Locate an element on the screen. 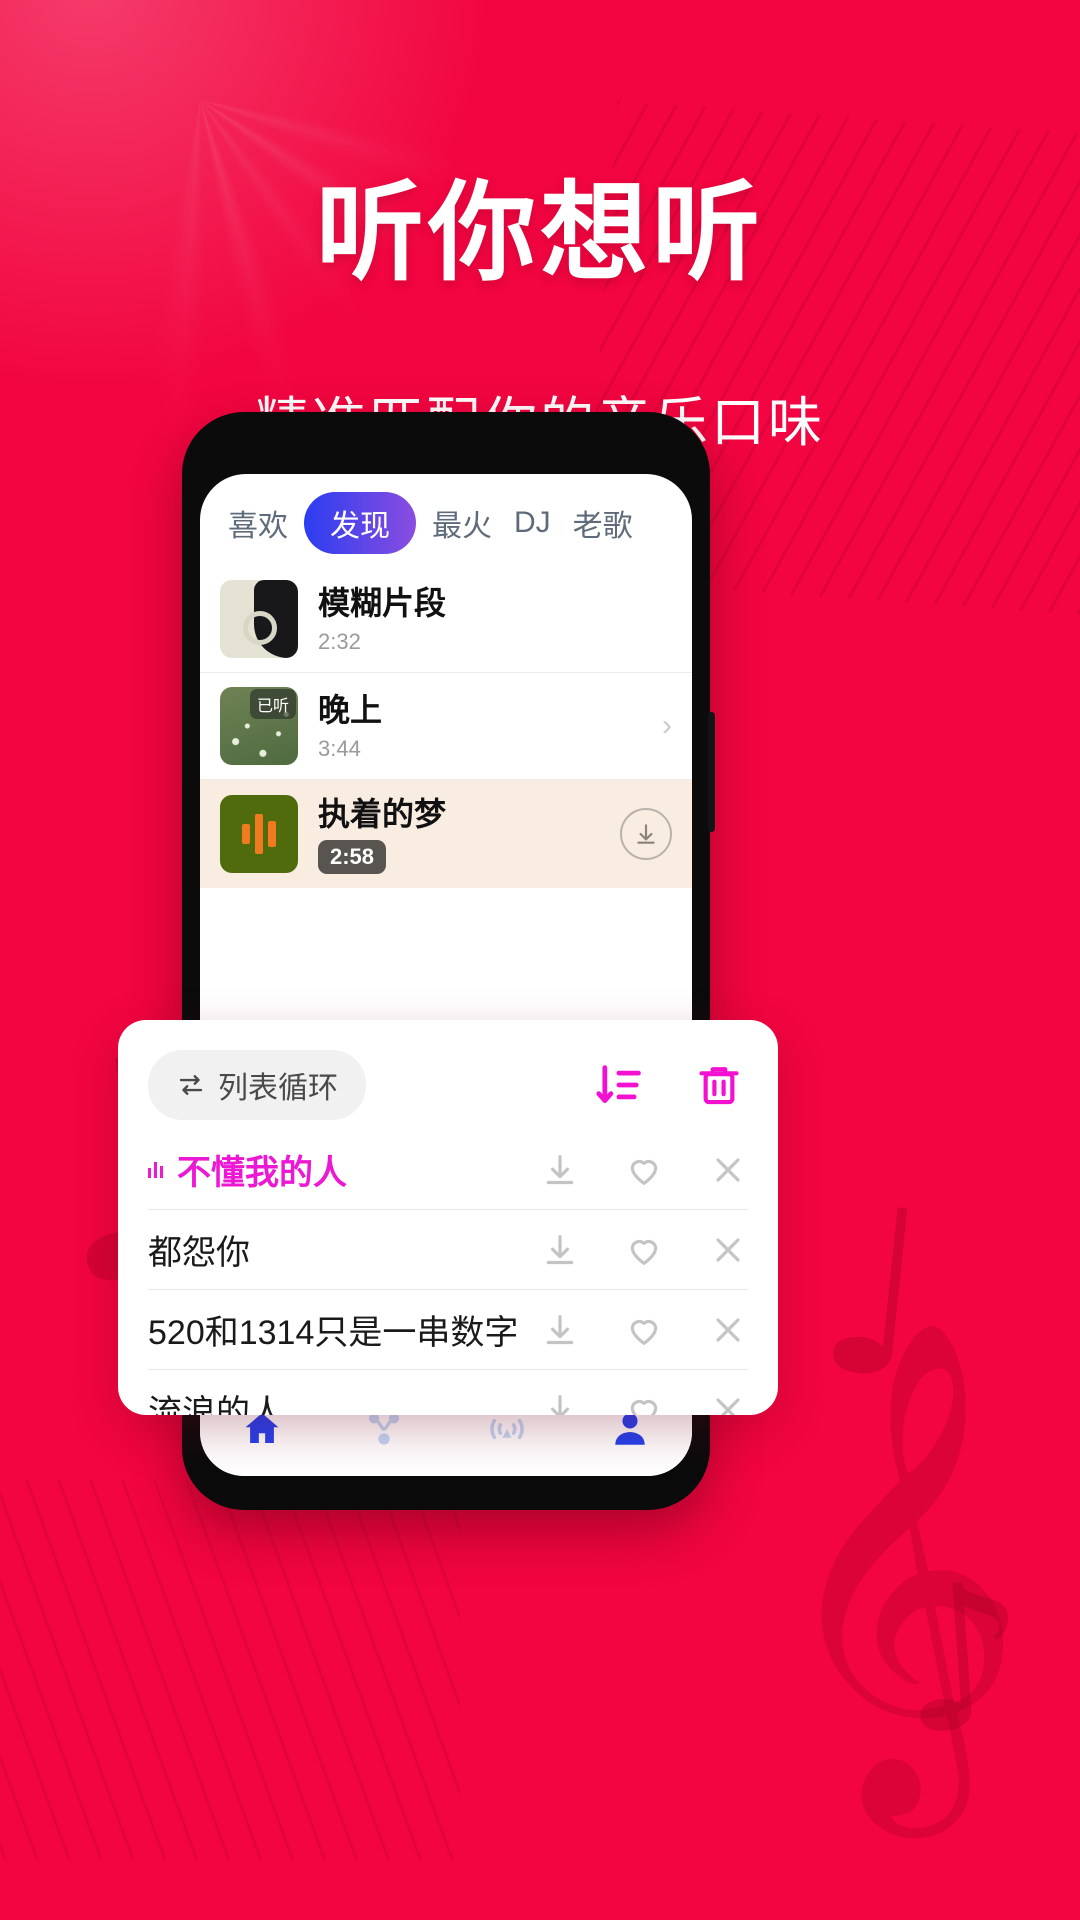 This screenshot has height=1920, width=1080. playlist-row: 都怨你 is located at coordinates (448, 1250).